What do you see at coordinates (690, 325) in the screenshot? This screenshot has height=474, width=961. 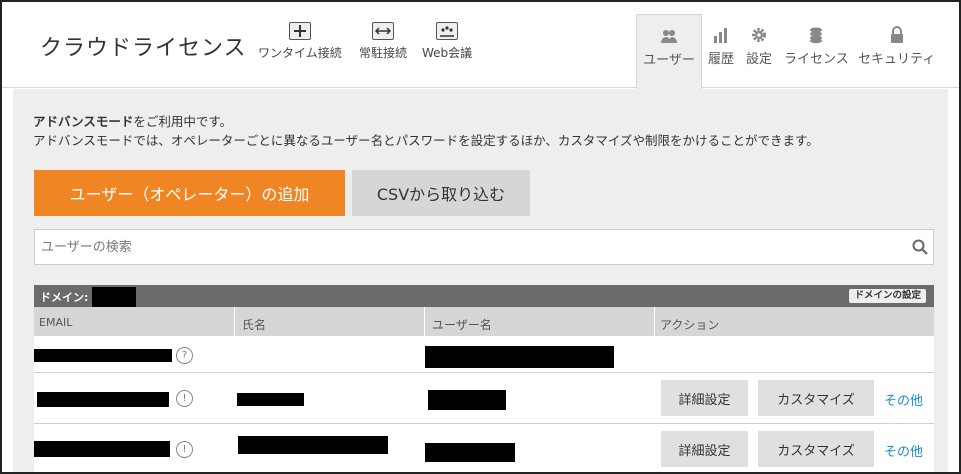 I see `column-action: アクション` at bounding box center [690, 325].